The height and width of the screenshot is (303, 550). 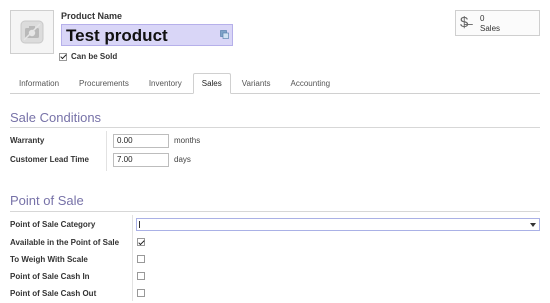 I want to click on camera-icon, so click(x=32, y=32).